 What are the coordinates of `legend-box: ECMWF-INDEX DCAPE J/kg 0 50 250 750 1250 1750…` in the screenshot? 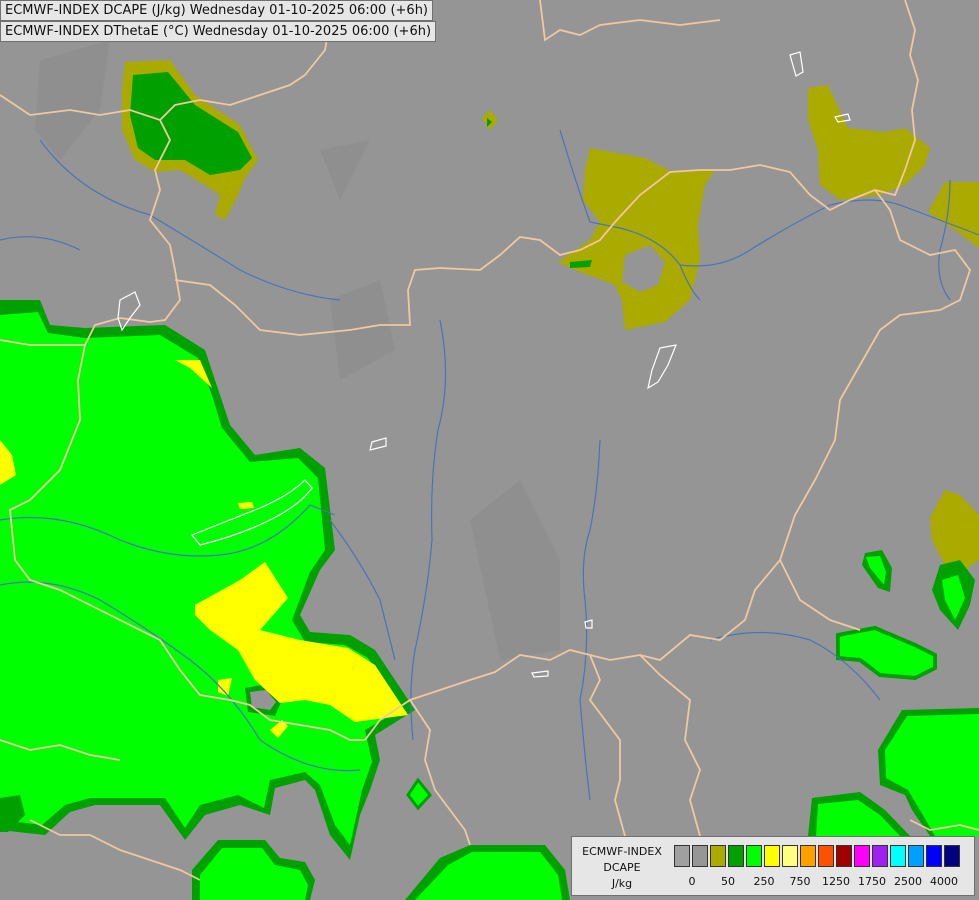 It's located at (773, 866).